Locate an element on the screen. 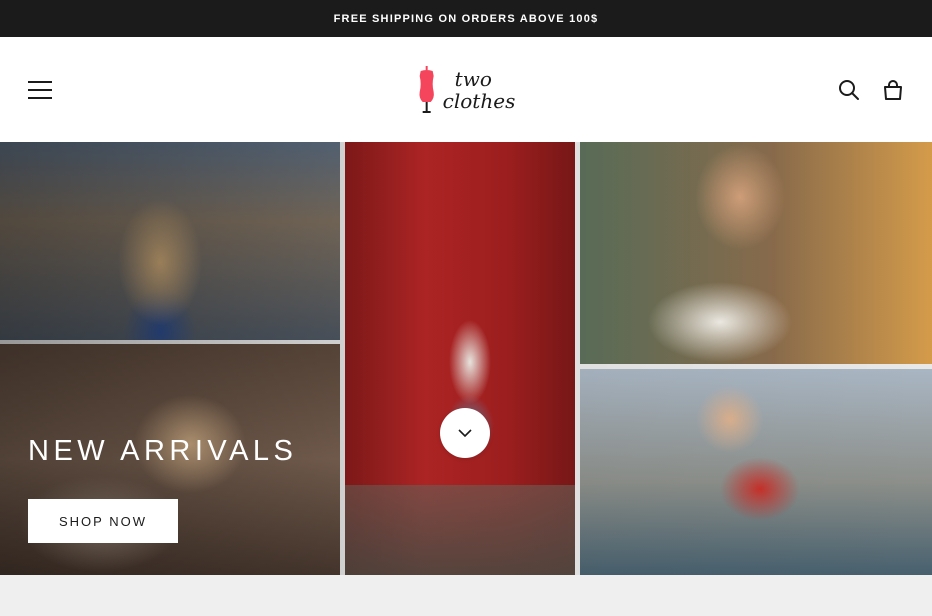 This screenshot has height=616, width=932. logo: two clothes is located at coordinates (466, 89).